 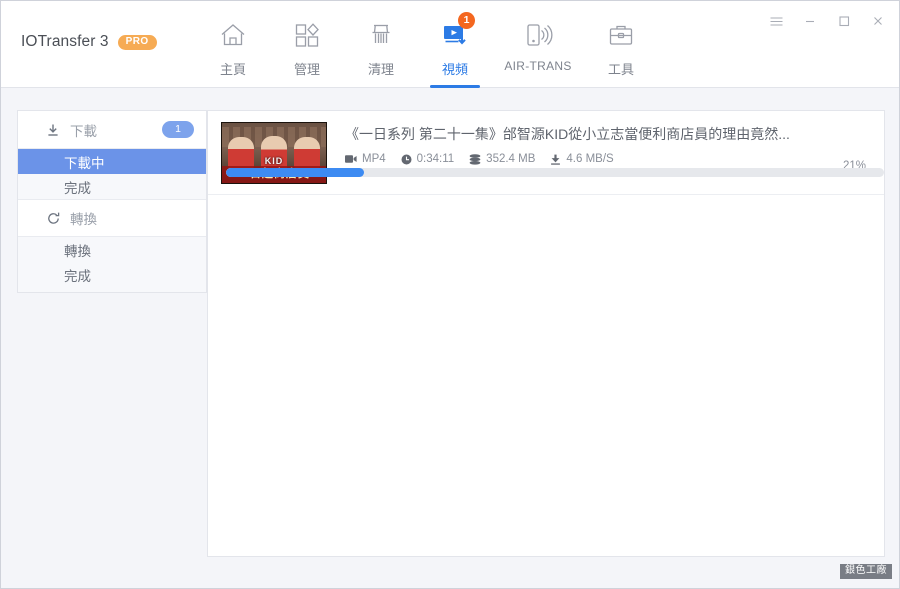 What do you see at coordinates (307, 35) in the screenshot?
I see `manage-icon` at bounding box center [307, 35].